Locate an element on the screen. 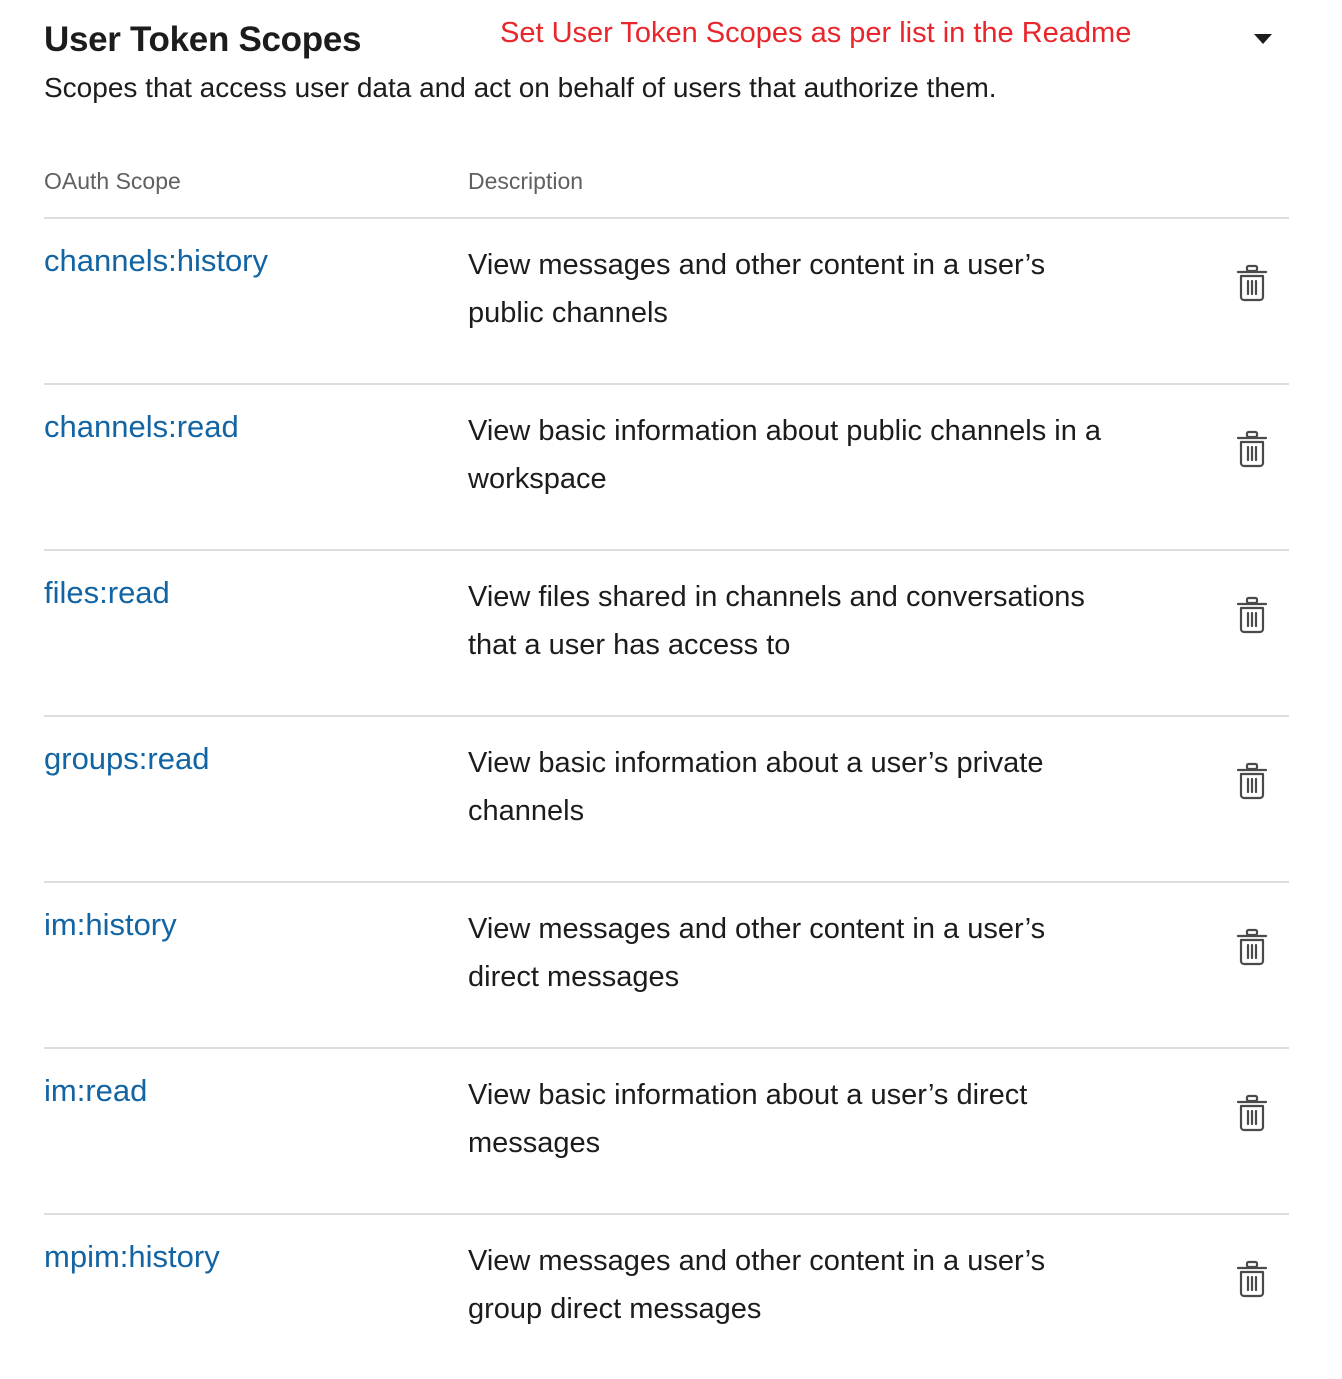 The height and width of the screenshot is (1379, 1342). scope-link: channels:history is located at coordinates (156, 261).